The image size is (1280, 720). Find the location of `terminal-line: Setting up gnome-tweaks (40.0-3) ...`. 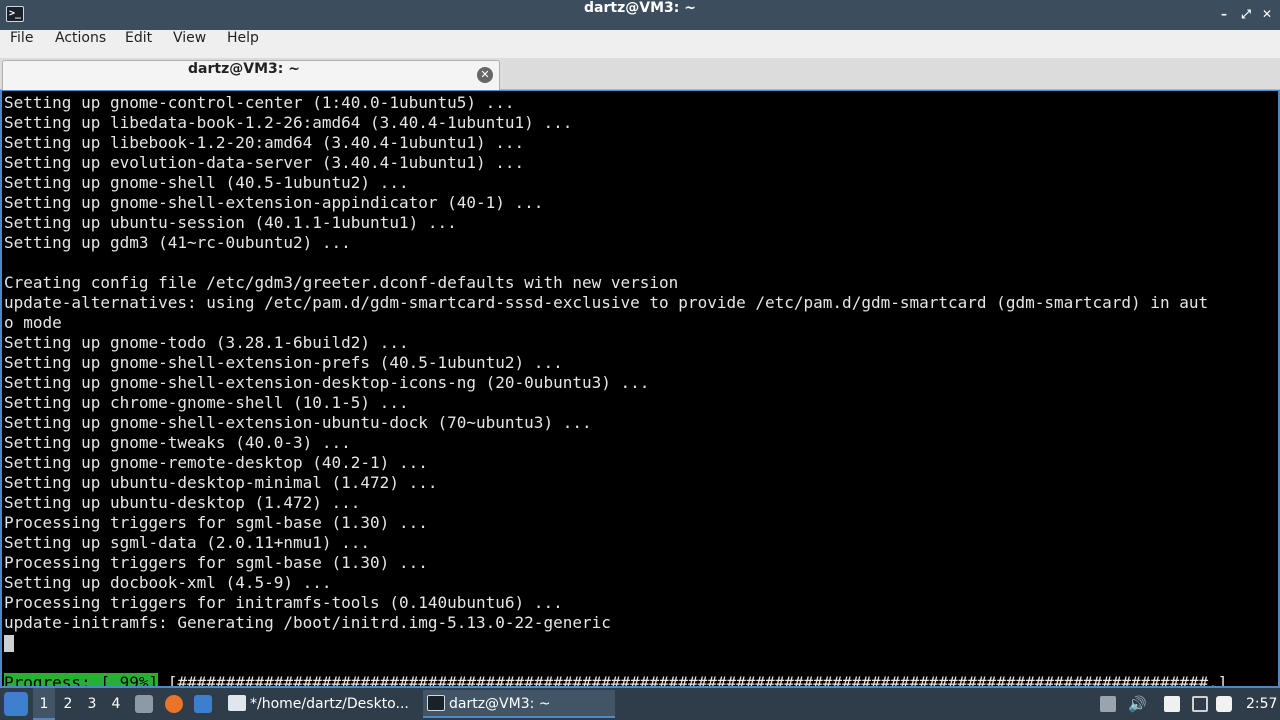

terminal-line: Setting up gnome-tweaks (40.0-3) ... is located at coordinates (177, 442).